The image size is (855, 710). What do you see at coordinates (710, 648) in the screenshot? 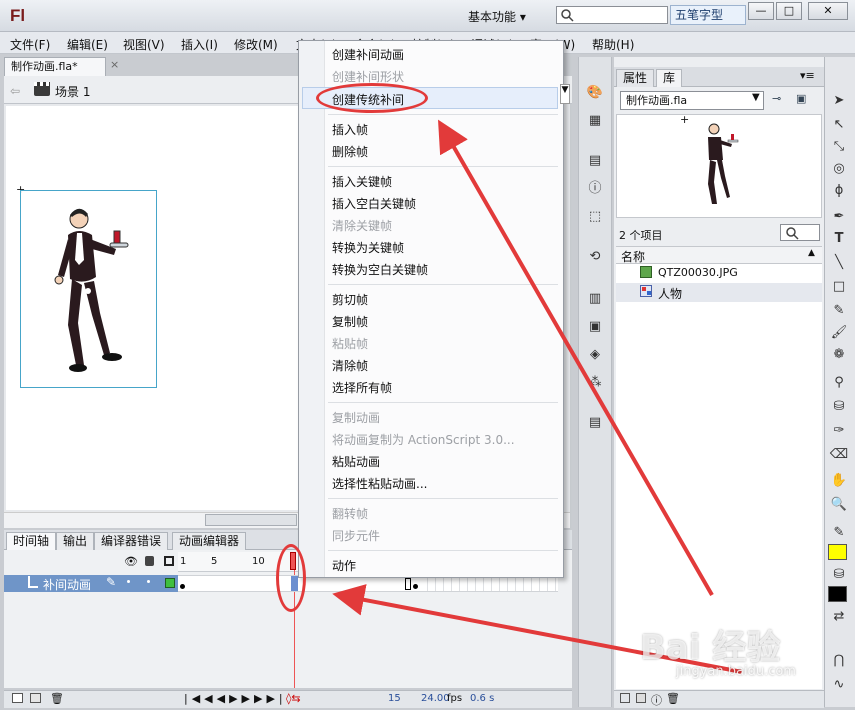
I see `watermark-logo: Bai 经验` at bounding box center [710, 648].